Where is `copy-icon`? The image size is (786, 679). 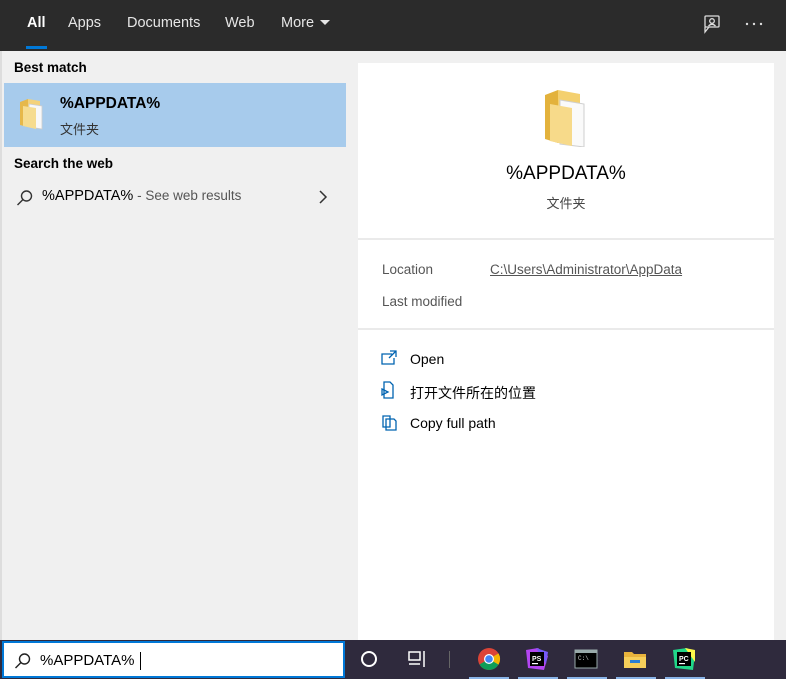
copy-icon is located at coordinates (389, 423).